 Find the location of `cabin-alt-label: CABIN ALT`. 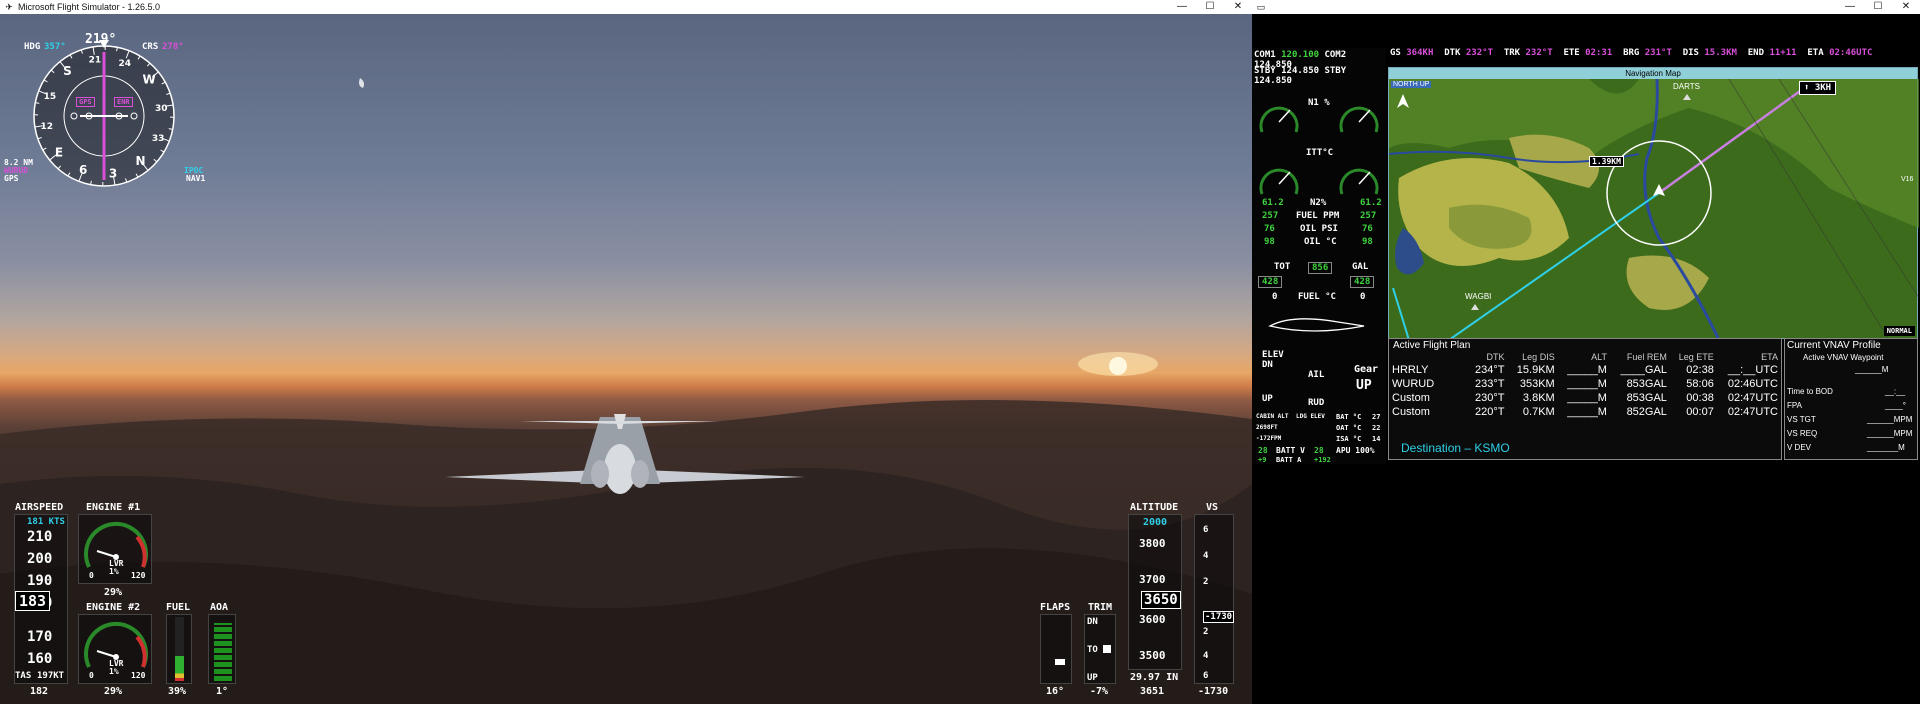

cabin-alt-label: CABIN ALT is located at coordinates (1272, 416).